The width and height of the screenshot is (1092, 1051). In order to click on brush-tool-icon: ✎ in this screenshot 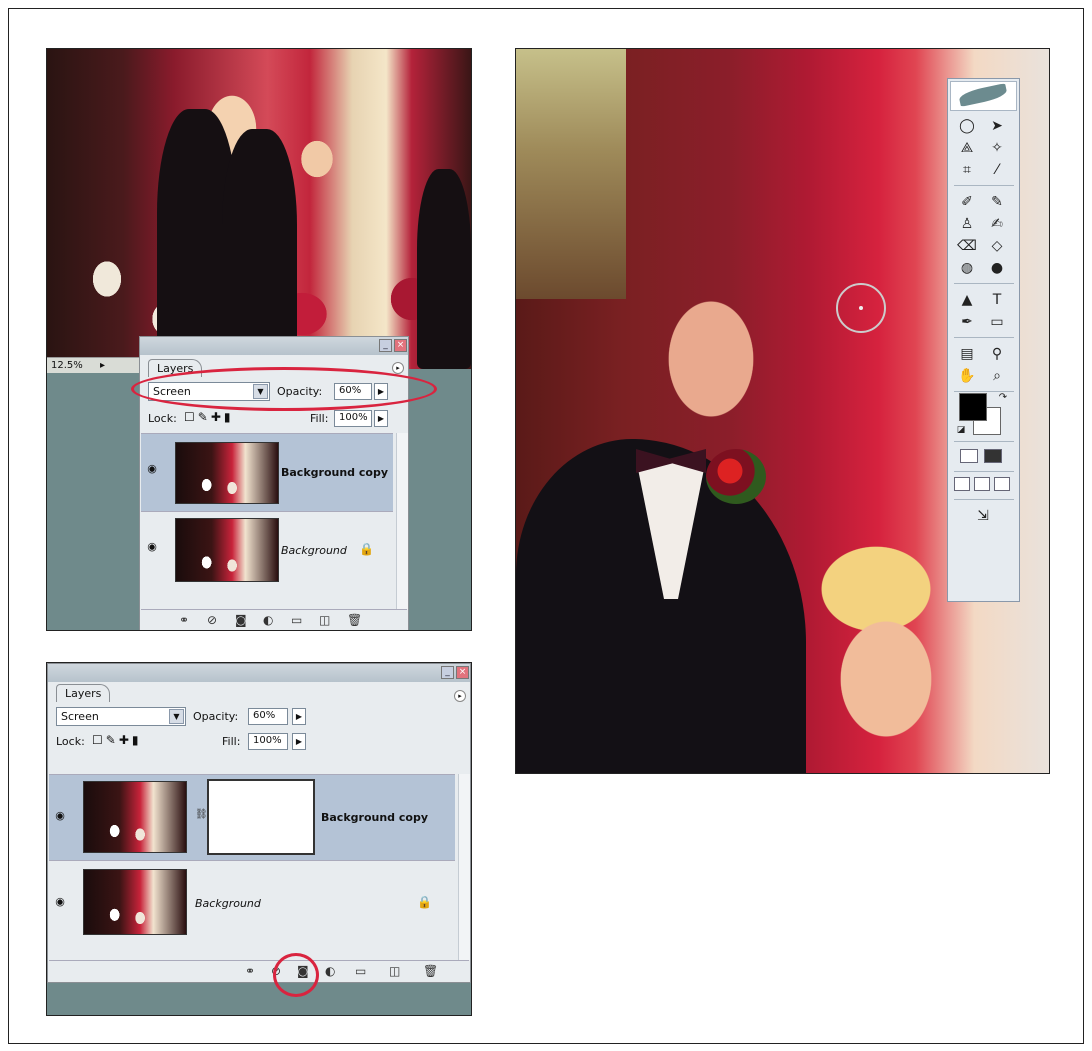, I will do `click(997, 202)`.